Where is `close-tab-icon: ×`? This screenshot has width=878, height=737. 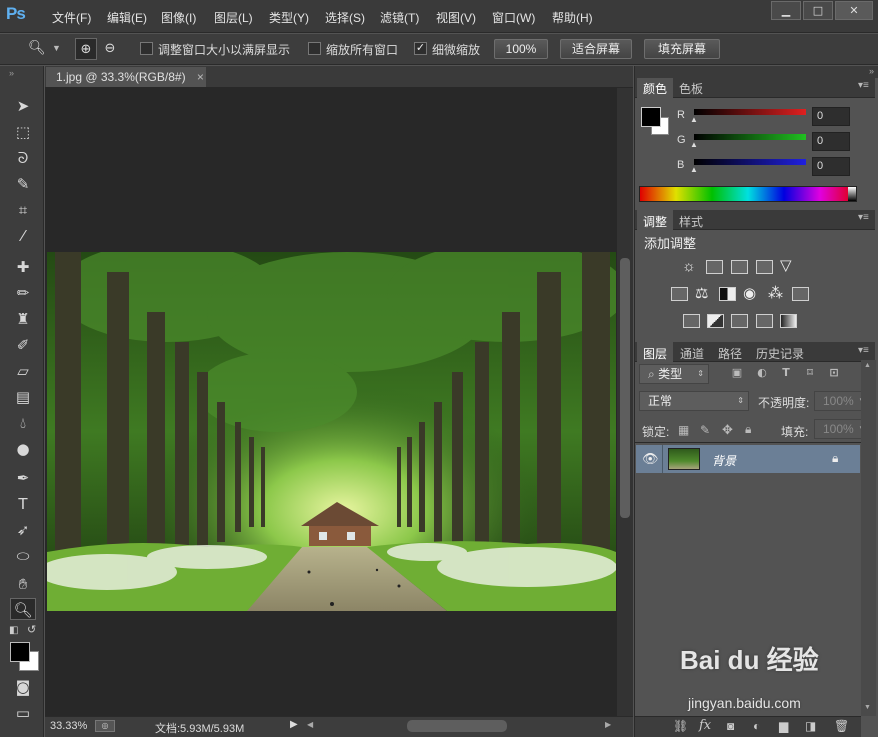 close-tab-icon: × is located at coordinates (200, 77).